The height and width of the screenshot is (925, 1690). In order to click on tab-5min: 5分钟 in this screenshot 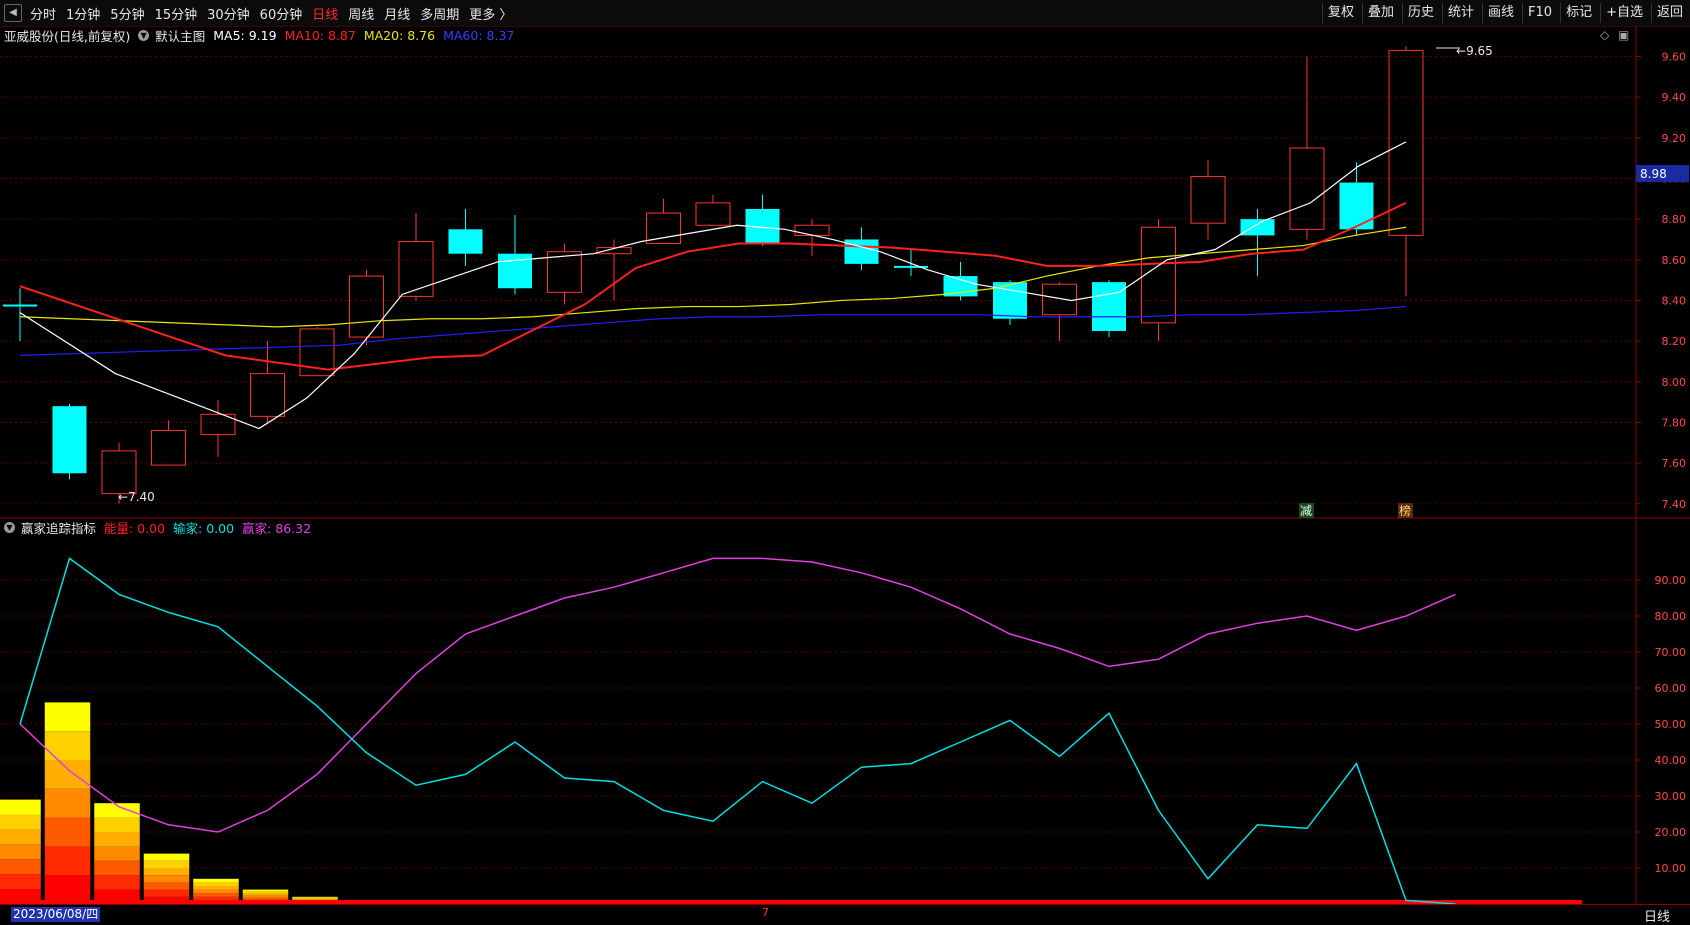, I will do `click(127, 13)`.